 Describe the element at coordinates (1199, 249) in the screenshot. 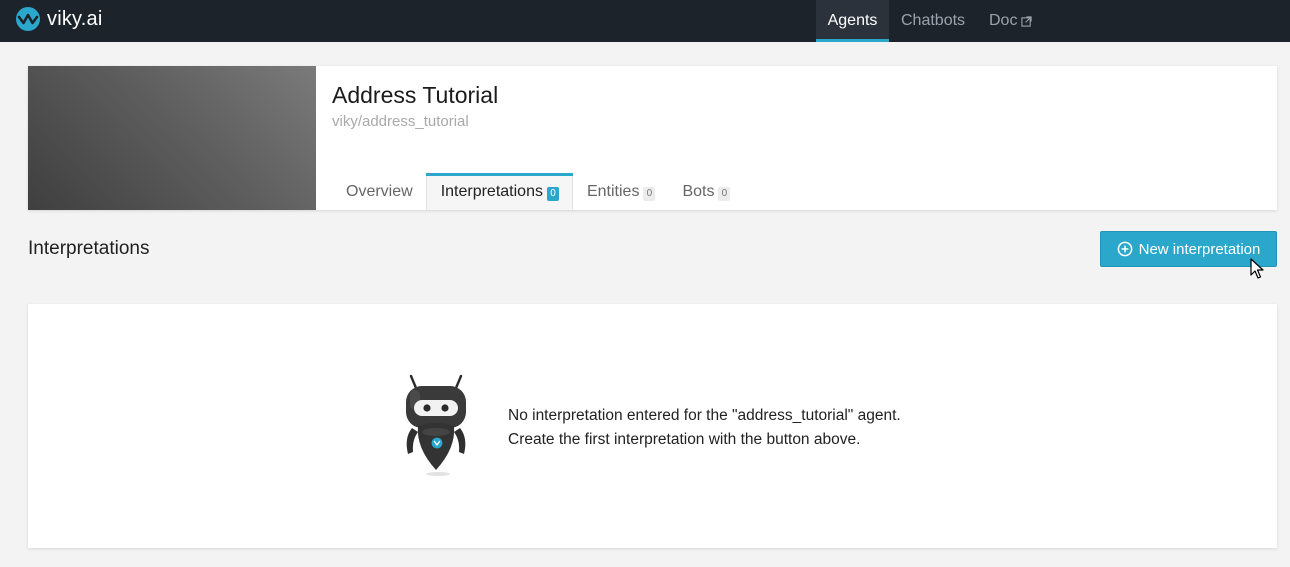

I see `new-interpretation-label: New interpretation` at that location.